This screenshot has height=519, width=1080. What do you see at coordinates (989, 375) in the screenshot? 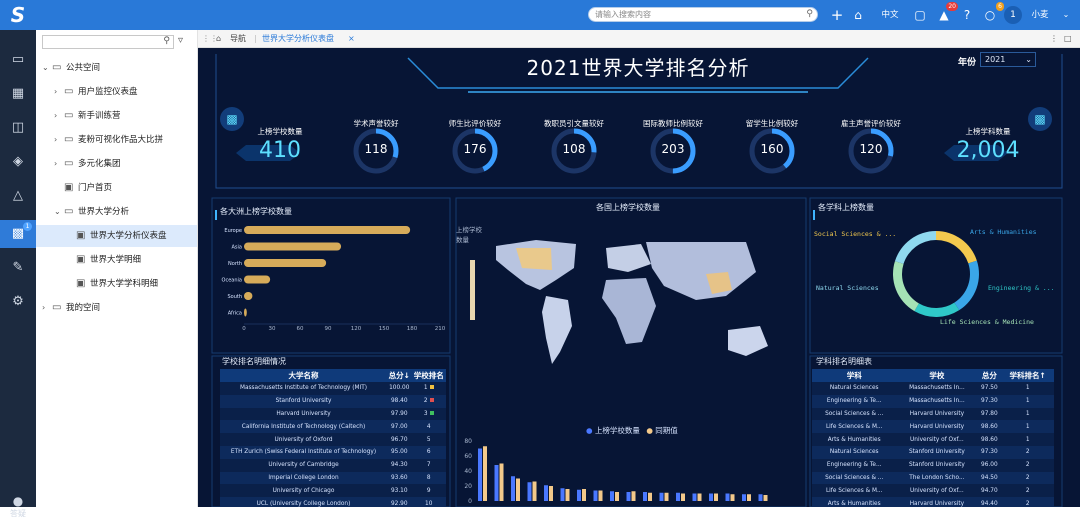
I see `table-header: 总分` at bounding box center [989, 375].